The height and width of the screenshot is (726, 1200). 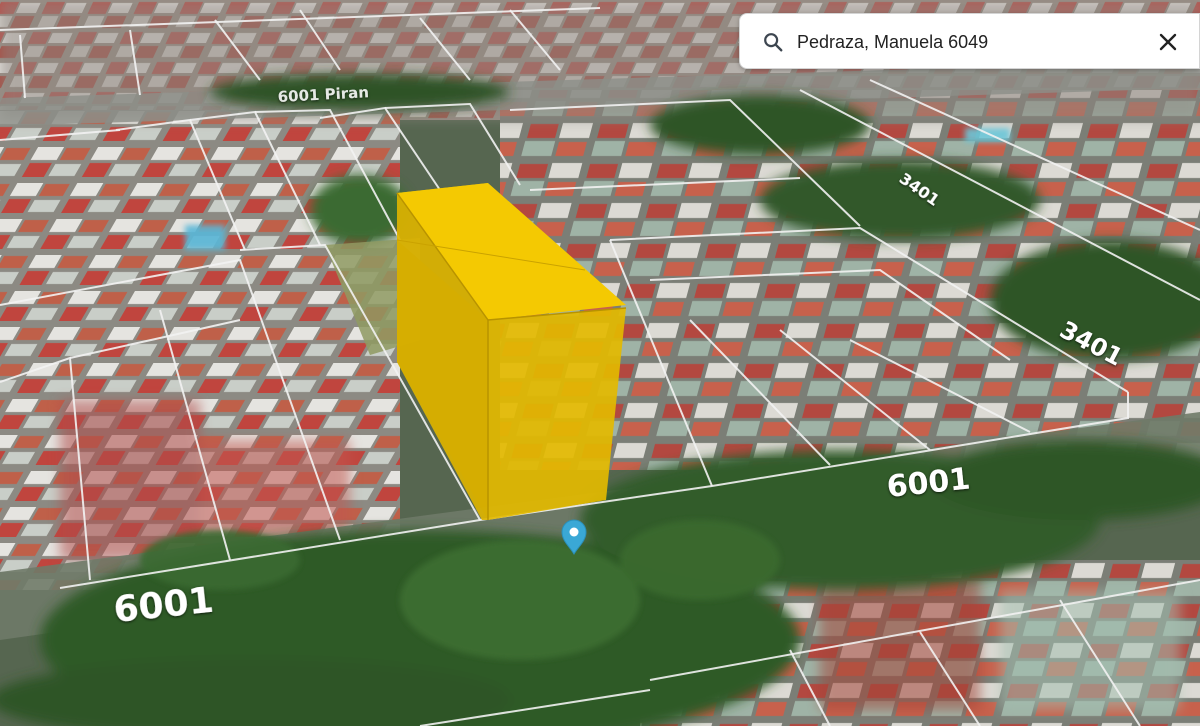 I want to click on clear-search-button, so click(x=1168, y=42).